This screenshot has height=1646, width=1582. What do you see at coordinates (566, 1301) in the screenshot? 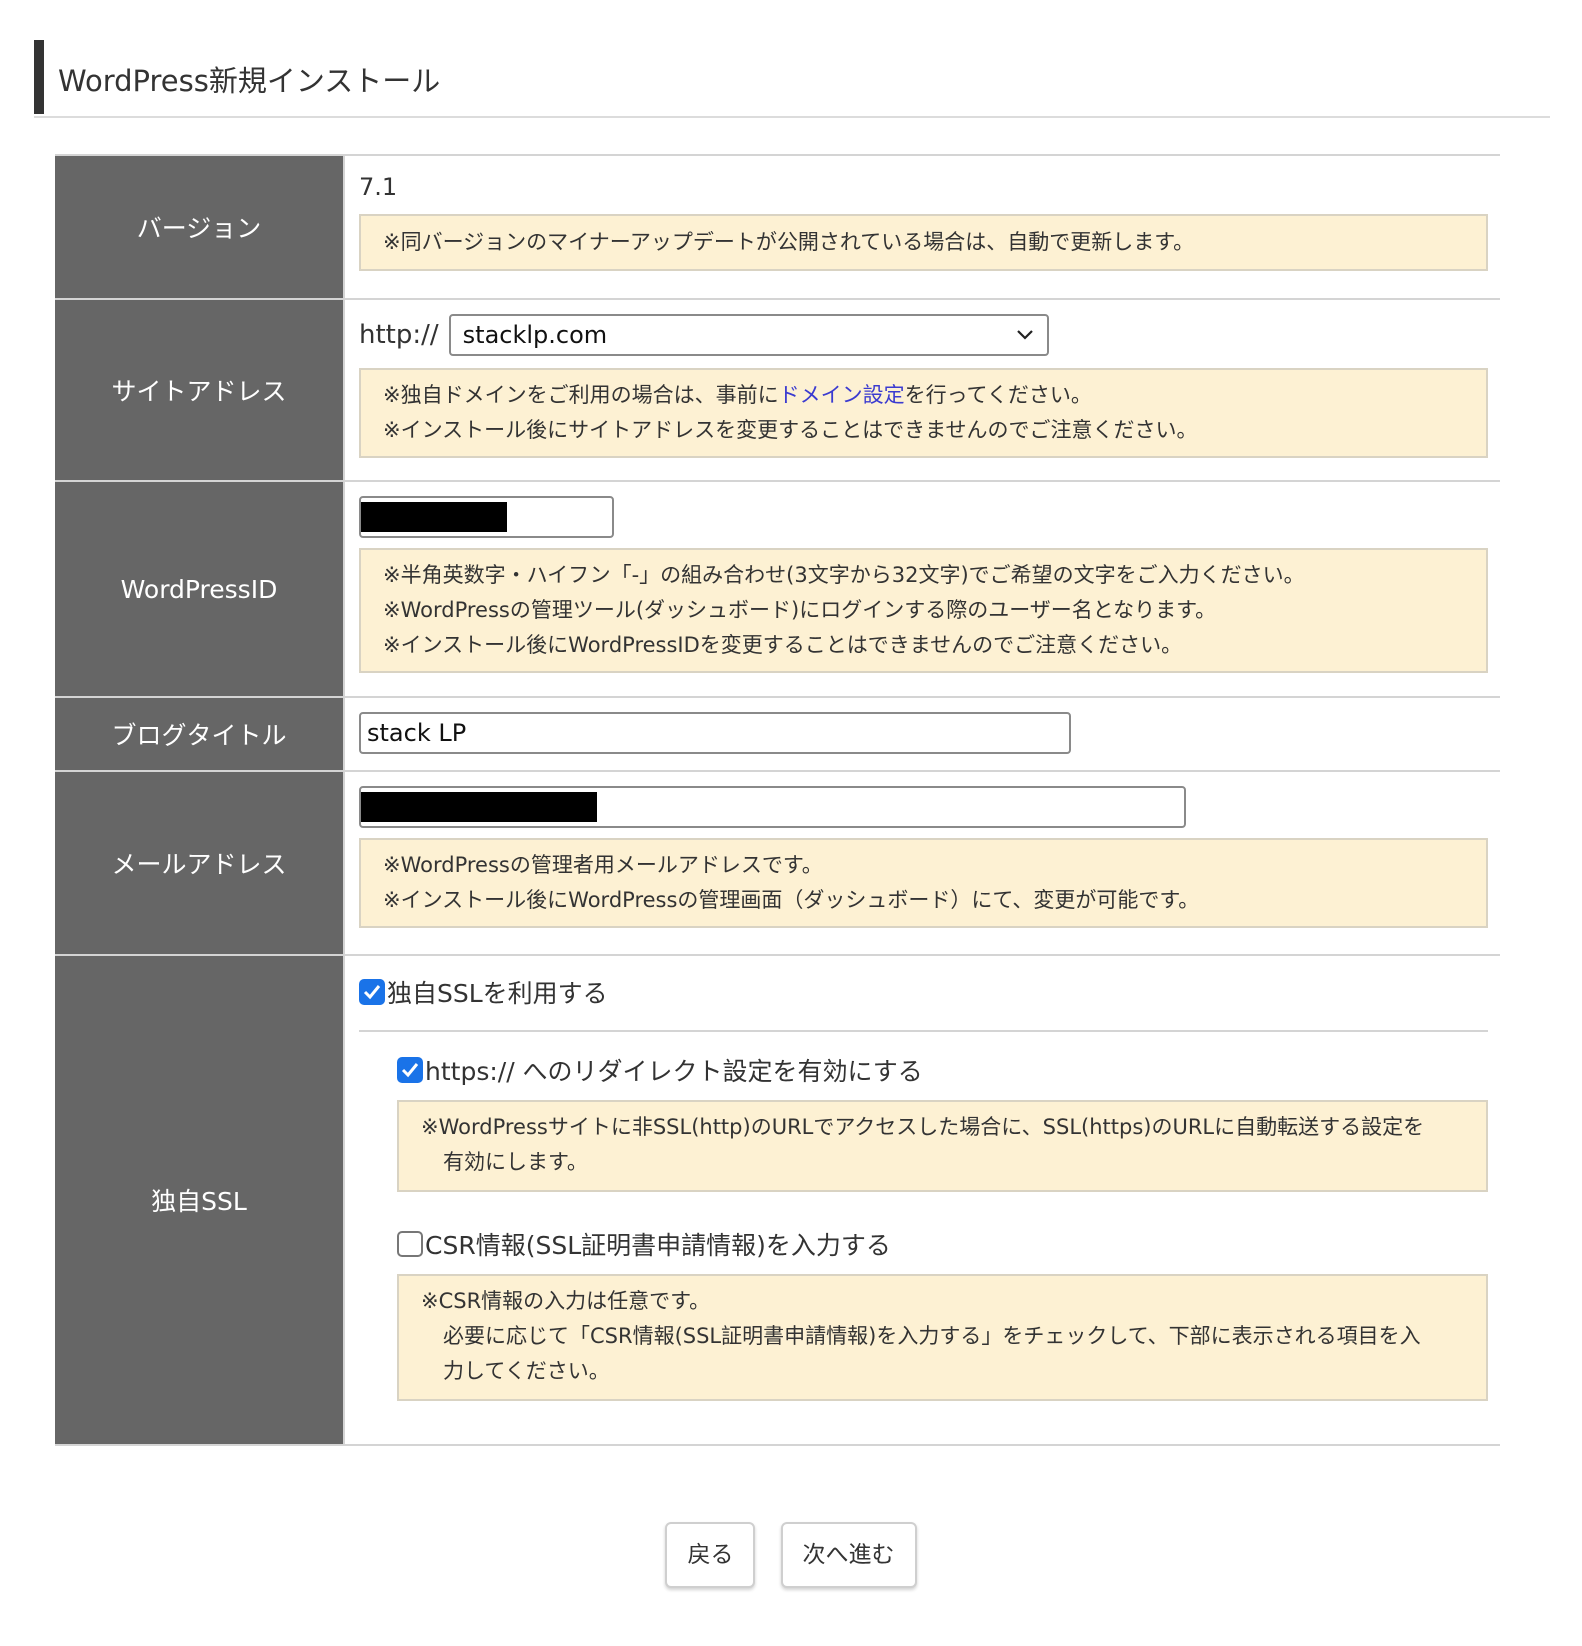
I see `csr-note-line1: ※CSR情報の入力は任意です。` at bounding box center [566, 1301].